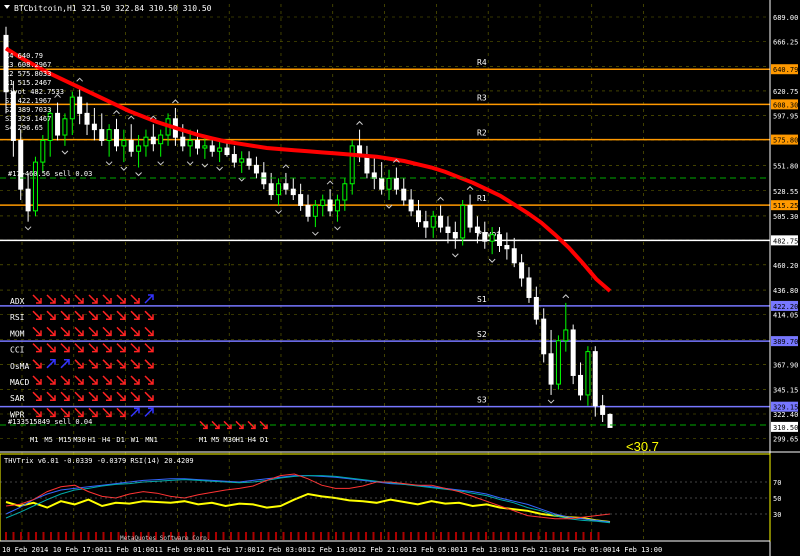 This screenshot has height=556, width=800. I want to click on price-tick-label: 528.55, so click(785, 192).